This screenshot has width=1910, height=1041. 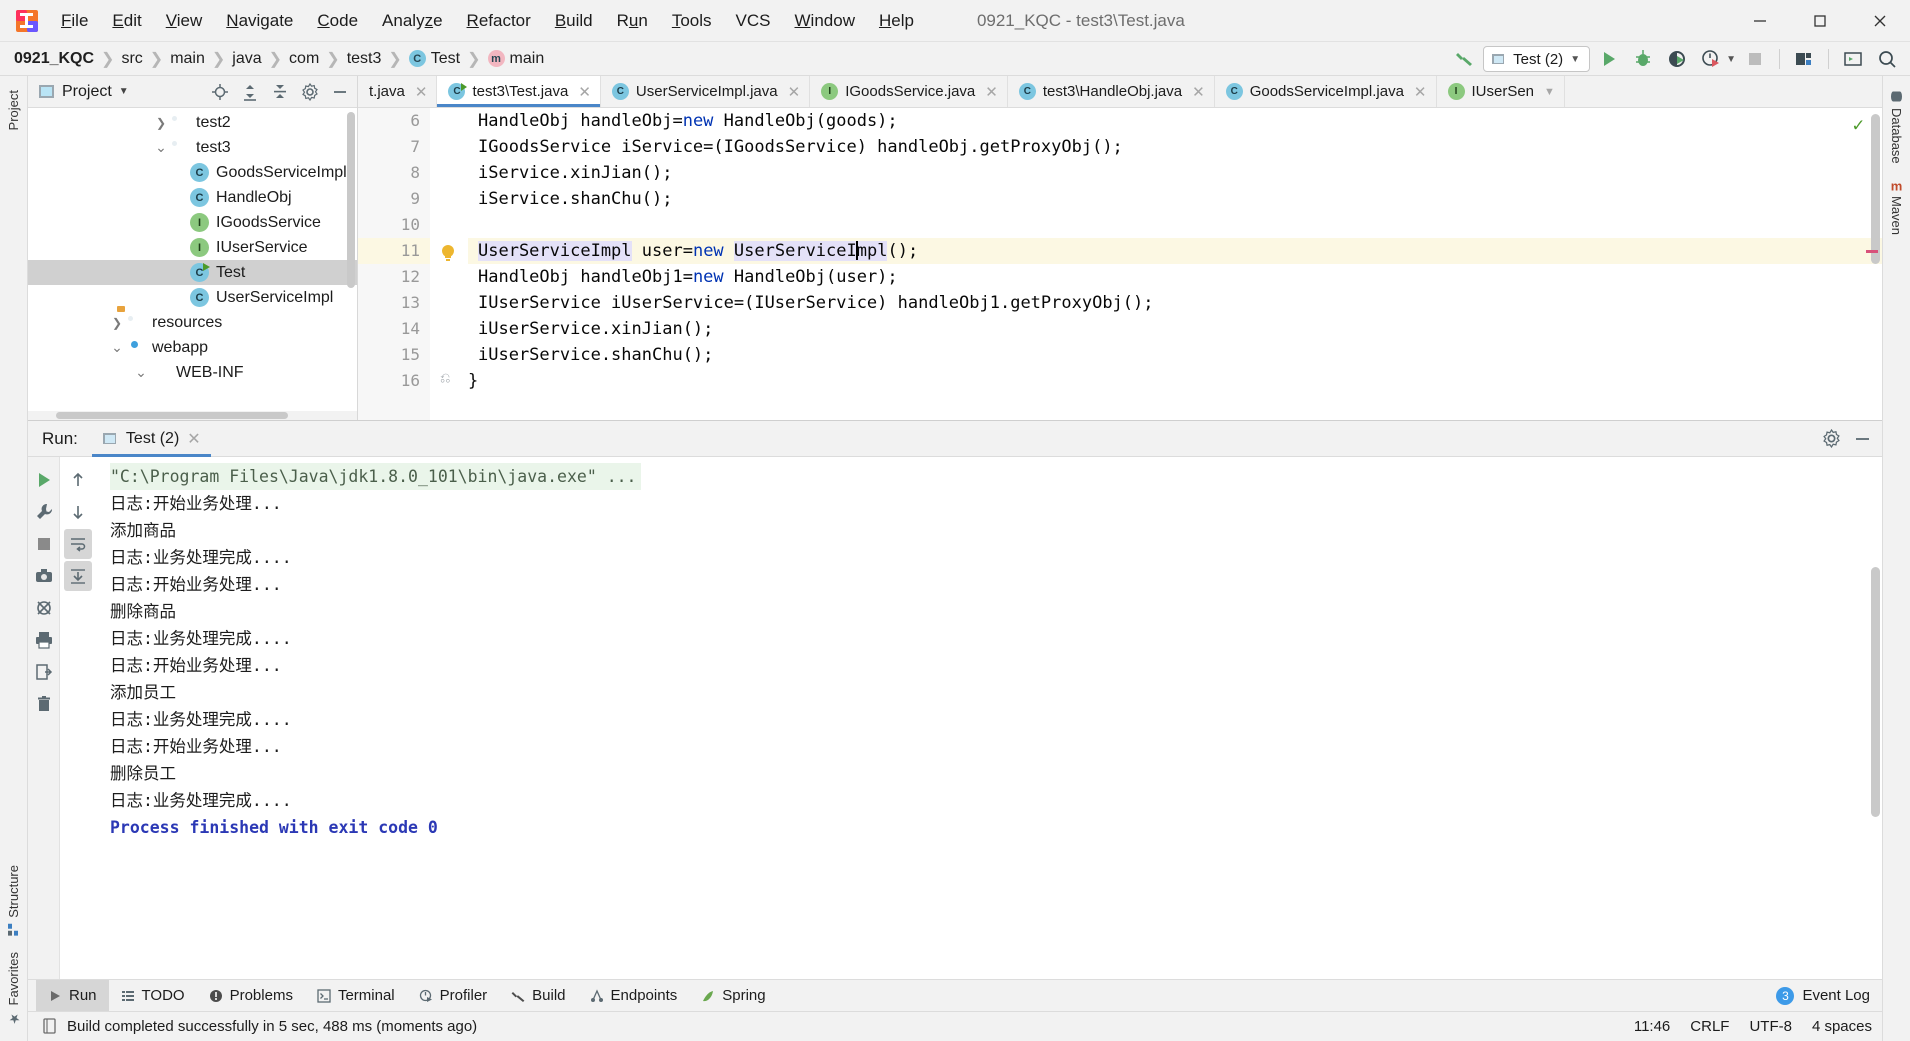 What do you see at coordinates (13, 988) in the screenshot?
I see `sidebar-item-favorites: ★ Favorites` at bounding box center [13, 988].